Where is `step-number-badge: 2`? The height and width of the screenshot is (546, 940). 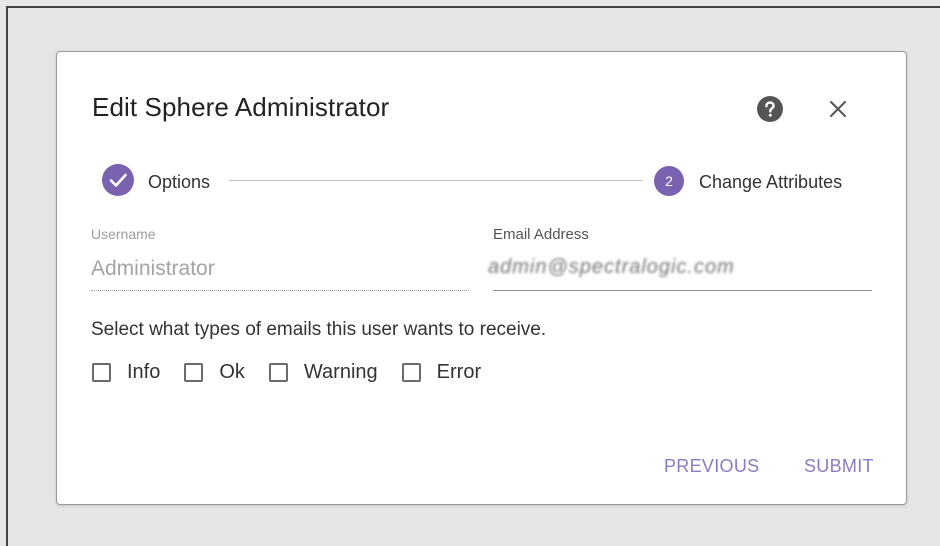 step-number-badge: 2 is located at coordinates (669, 181).